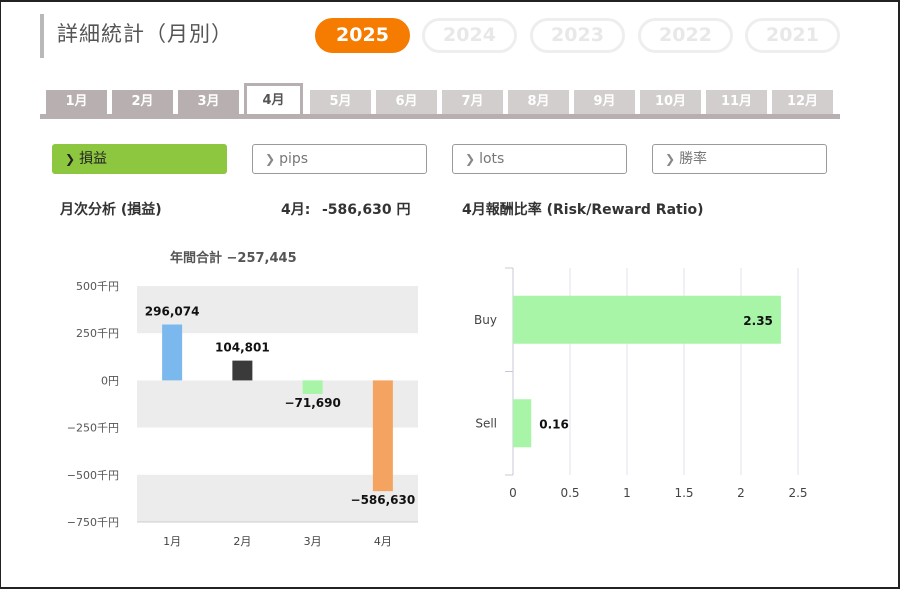  I want to click on metric-button-label: lots, so click(492, 159).